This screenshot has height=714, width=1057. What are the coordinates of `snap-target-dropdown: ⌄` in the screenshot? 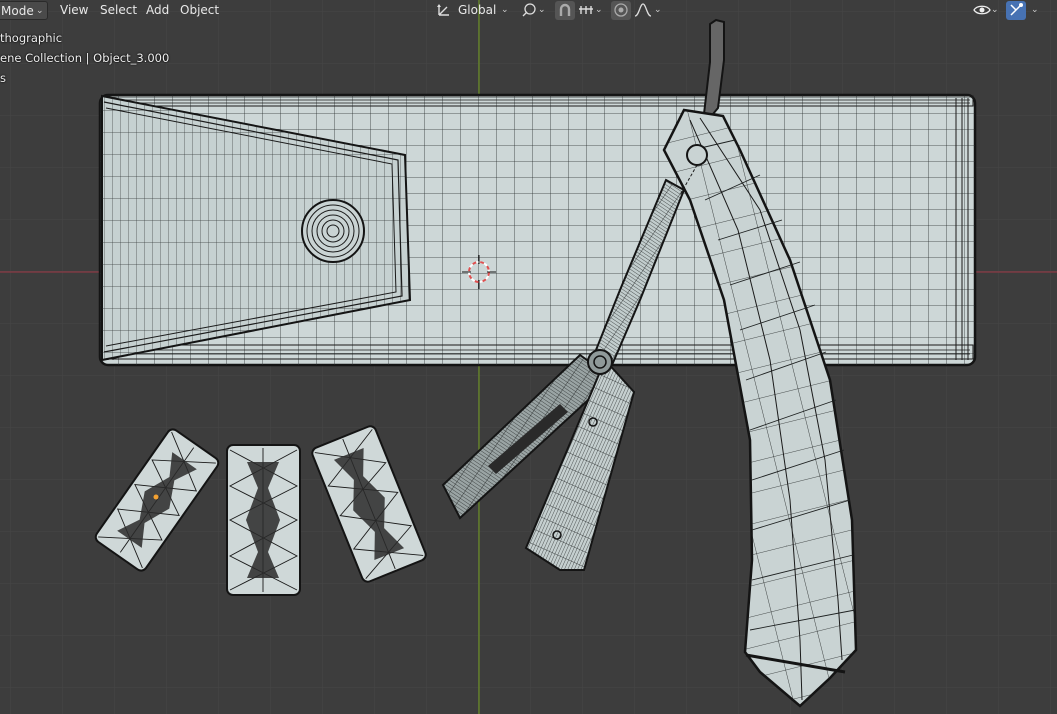 It's located at (591, 10).